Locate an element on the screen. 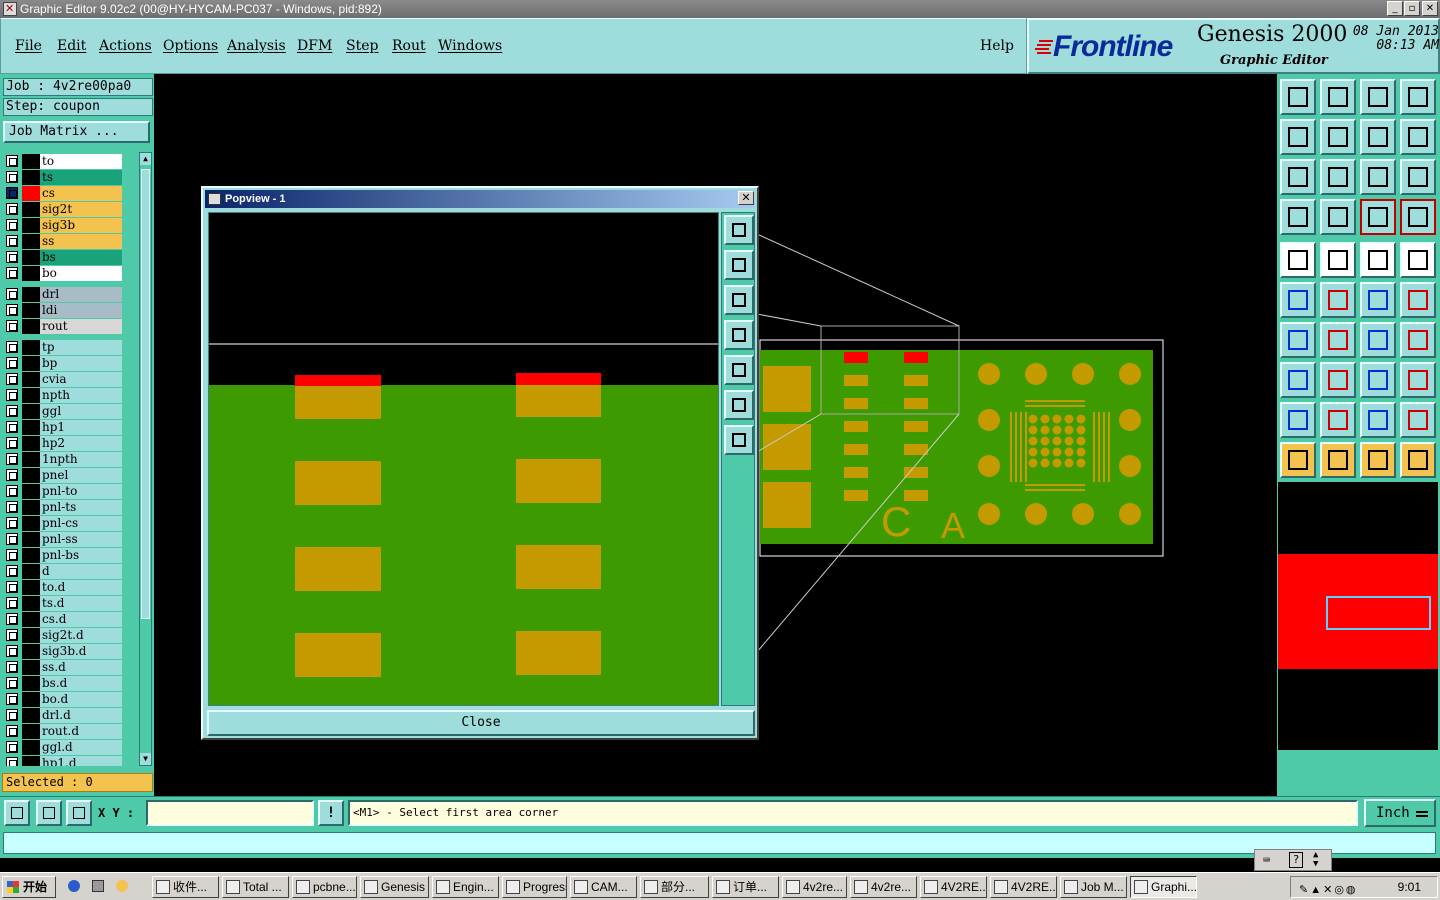 The height and width of the screenshot is (900, 1440). layer-name: hp1 is located at coordinates (81, 427).